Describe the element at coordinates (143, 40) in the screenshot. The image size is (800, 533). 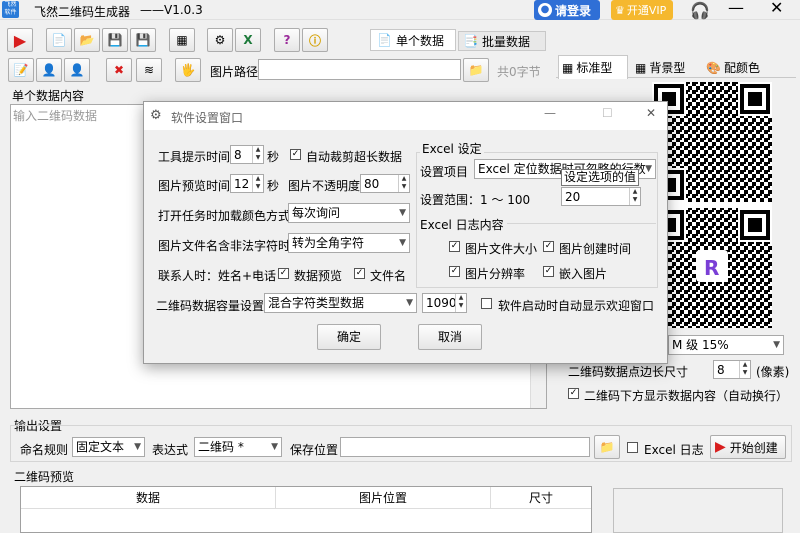
I see `save-as-button: 💾` at that location.